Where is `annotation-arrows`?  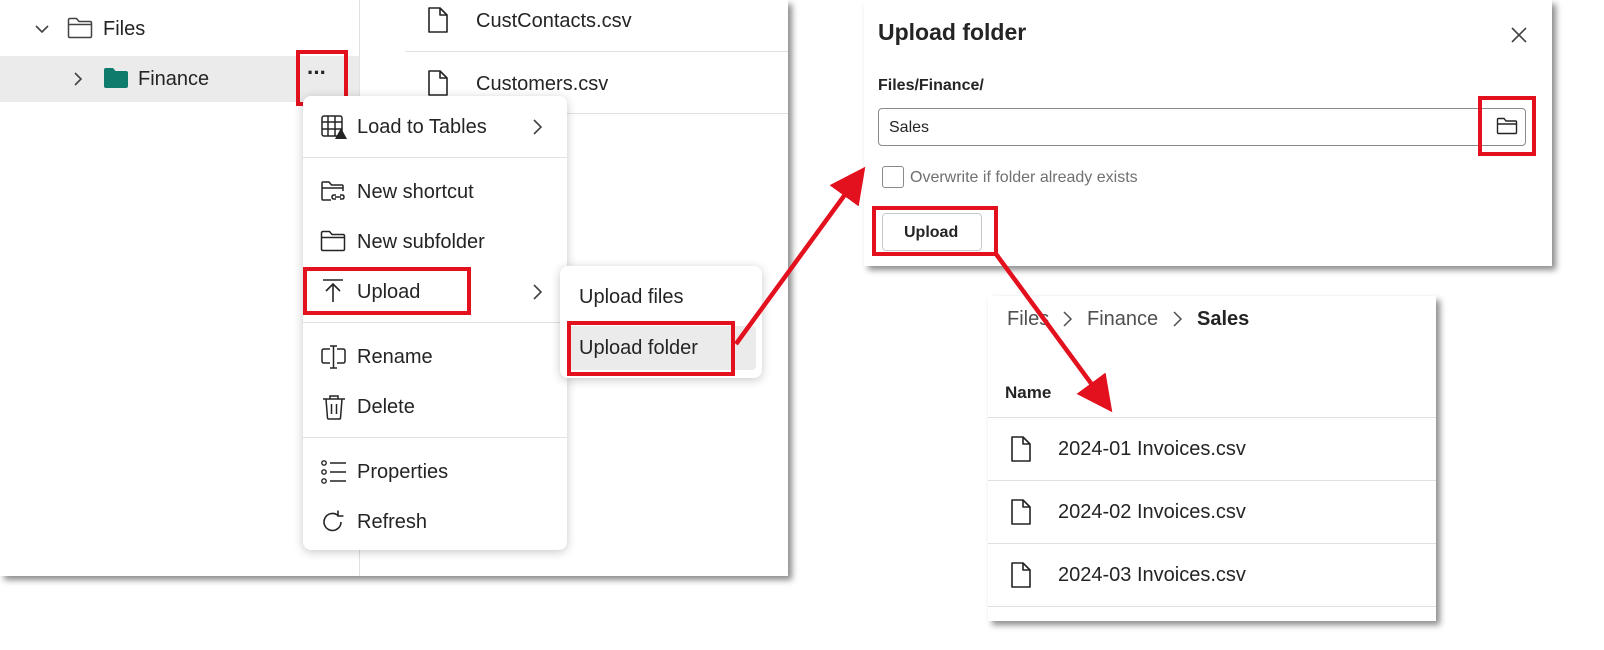
annotation-arrows is located at coordinates (923, 289).